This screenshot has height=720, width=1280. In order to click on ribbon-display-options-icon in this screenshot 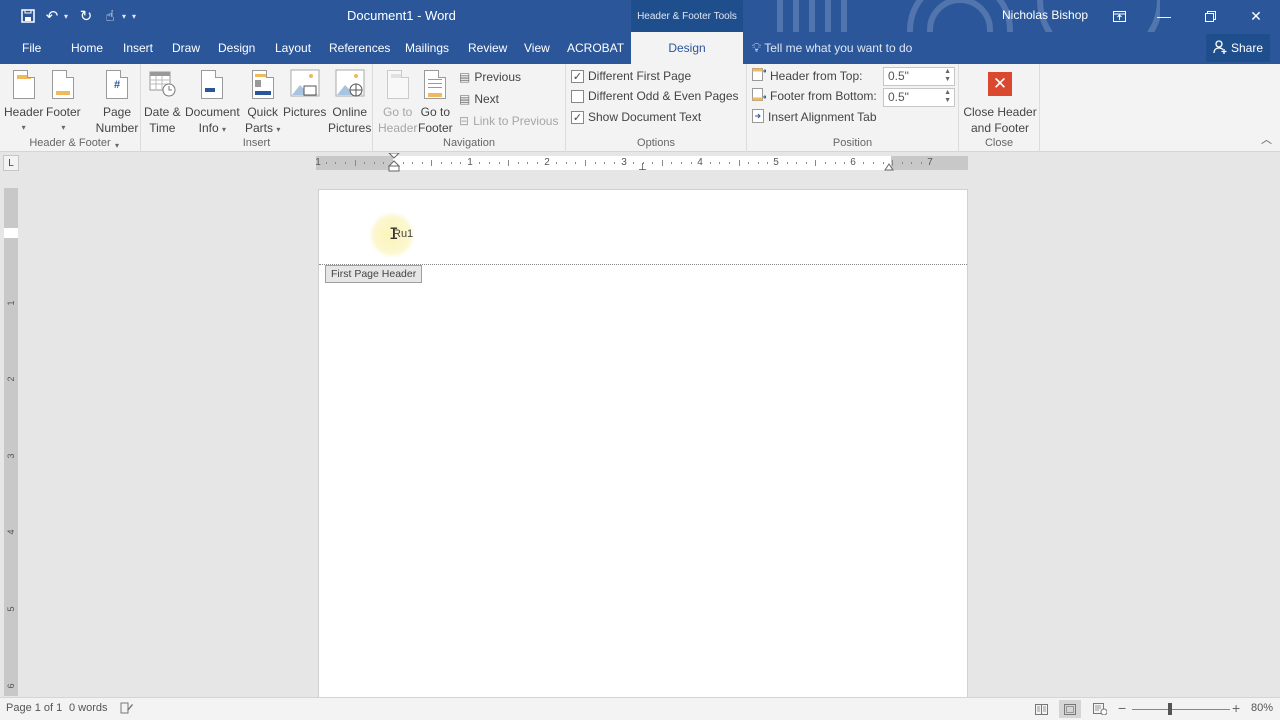, I will do `click(1119, 16)`.